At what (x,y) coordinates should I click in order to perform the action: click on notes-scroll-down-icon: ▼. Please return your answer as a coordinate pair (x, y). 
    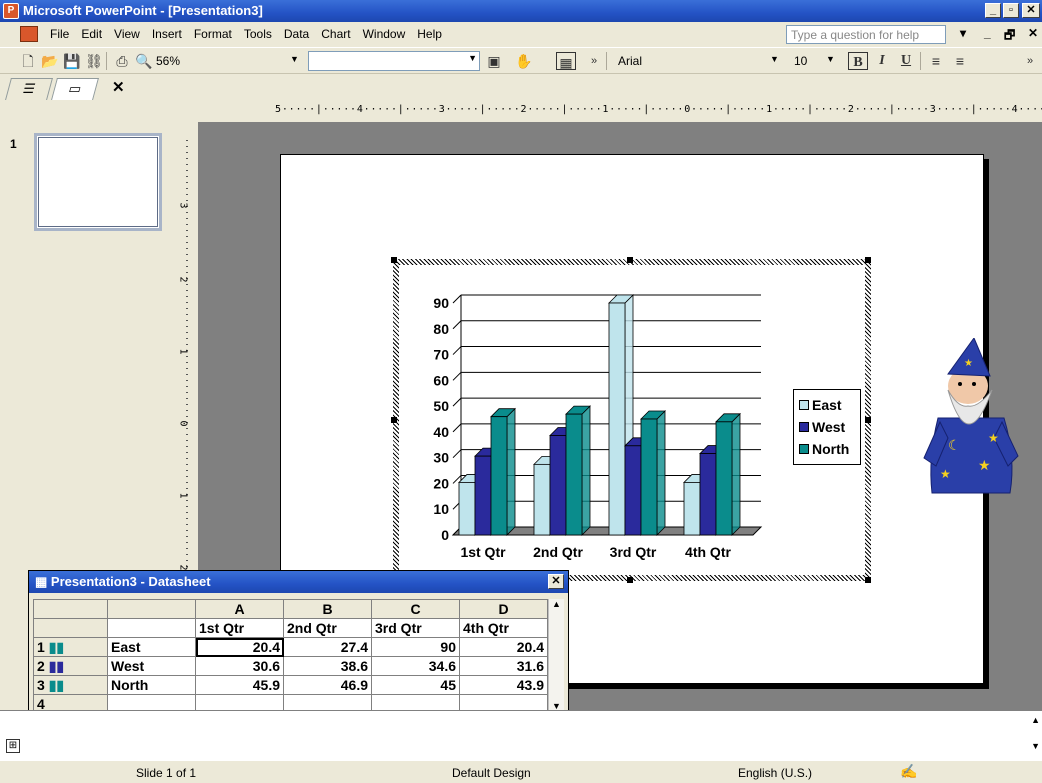
    Looking at the image, I should click on (1035, 746).